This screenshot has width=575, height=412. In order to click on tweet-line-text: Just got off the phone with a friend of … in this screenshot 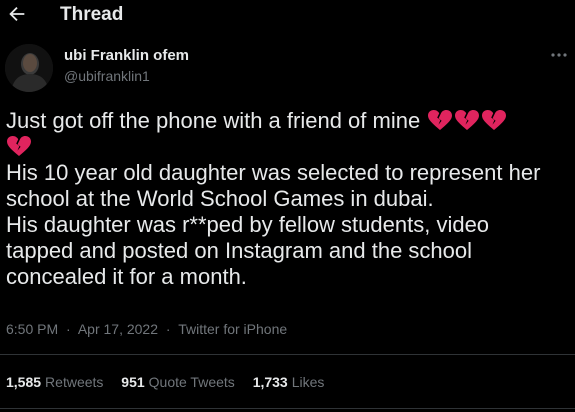, I will do `click(213, 120)`.